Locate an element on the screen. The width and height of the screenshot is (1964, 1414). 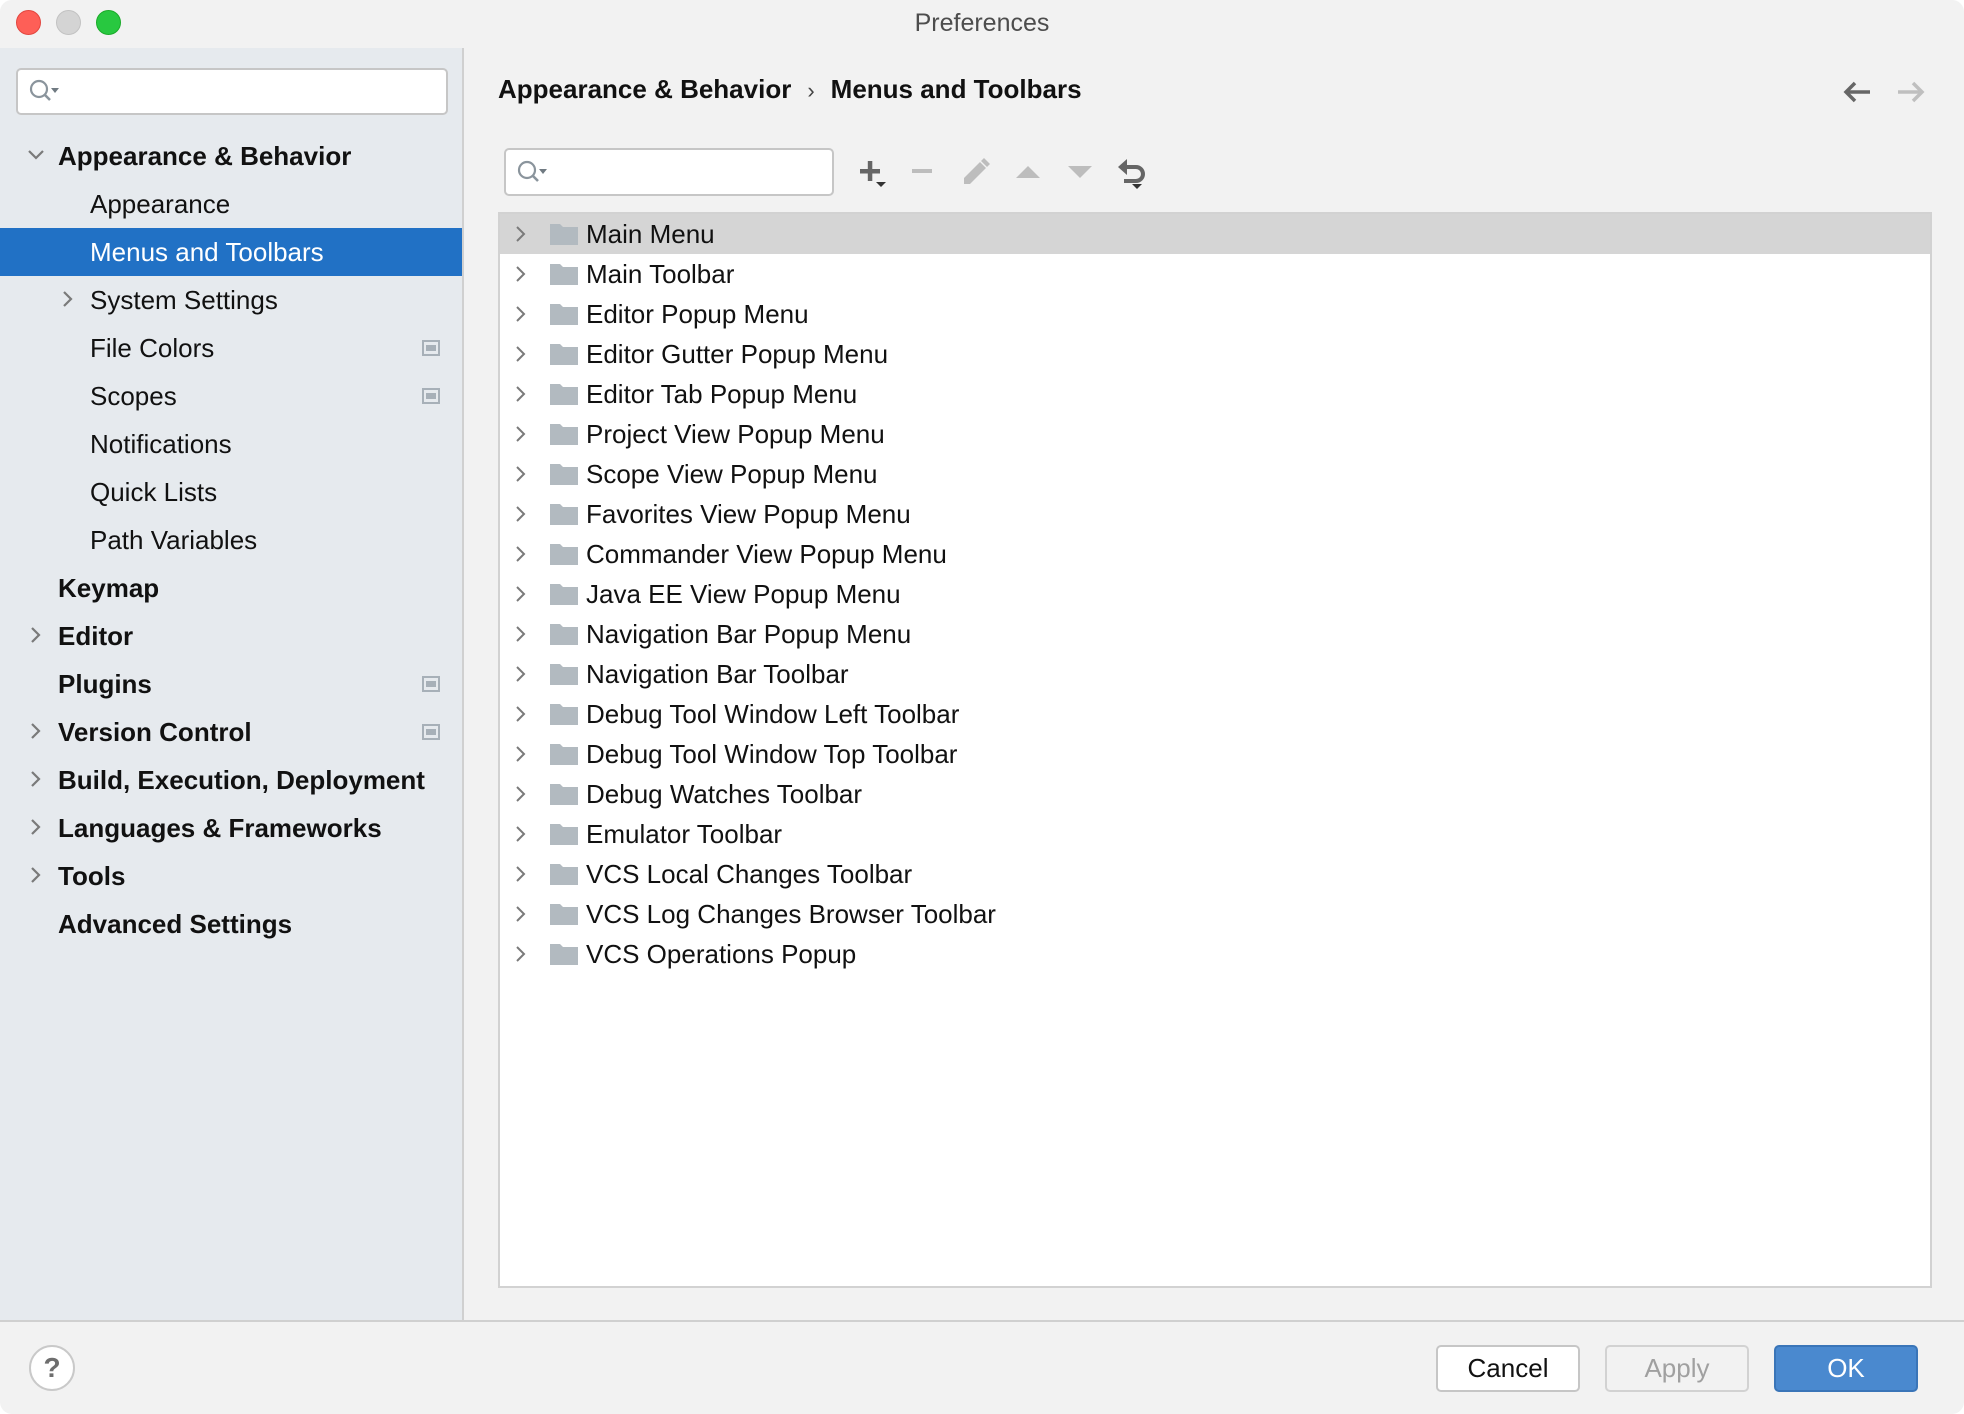
tree-row: Debug Tool Window Top Toolbar is located at coordinates (1215, 754).